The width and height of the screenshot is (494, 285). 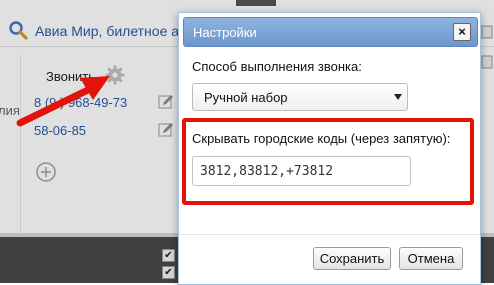 What do you see at coordinates (398, 97) in the screenshot?
I see `chevron-down-icon` at bounding box center [398, 97].